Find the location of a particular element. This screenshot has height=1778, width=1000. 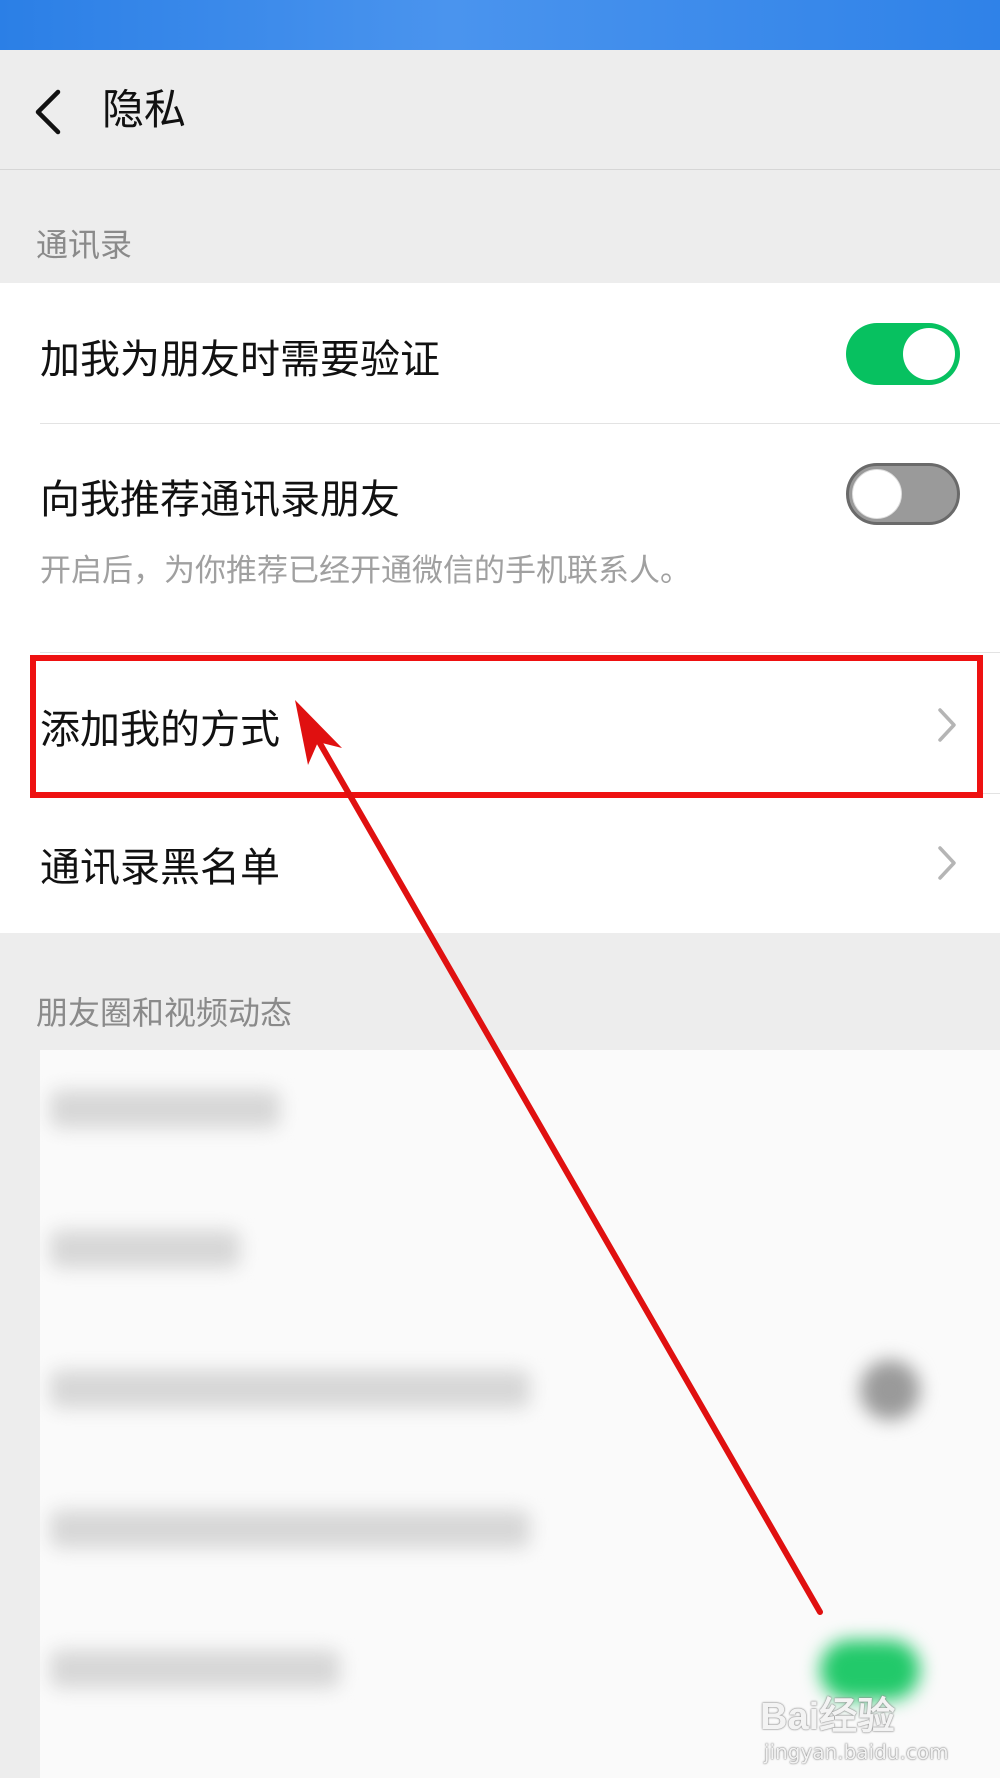

watermark: Bai经验 jingyan.baidu.com is located at coordinates (854, 1724).